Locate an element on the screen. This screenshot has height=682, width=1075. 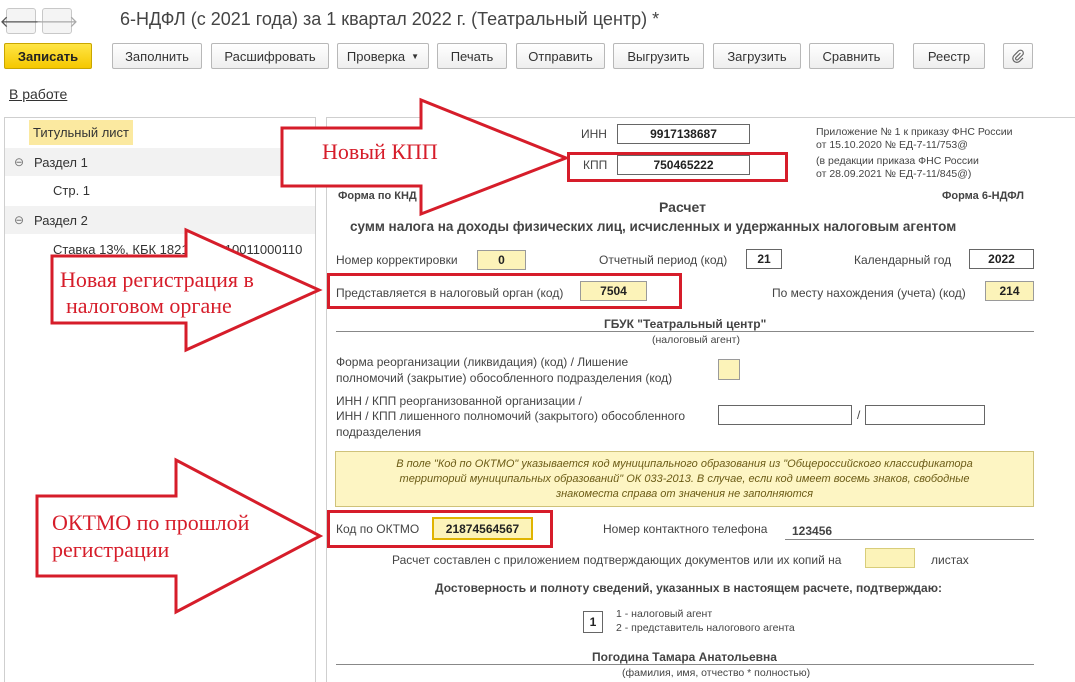
annotation-new-registration-line-2: налоговом органе is located at coordinates (149, 305).